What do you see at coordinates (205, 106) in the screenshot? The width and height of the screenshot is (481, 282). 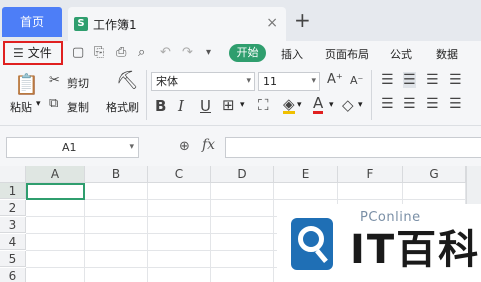 I see `underline-button: U` at bounding box center [205, 106].